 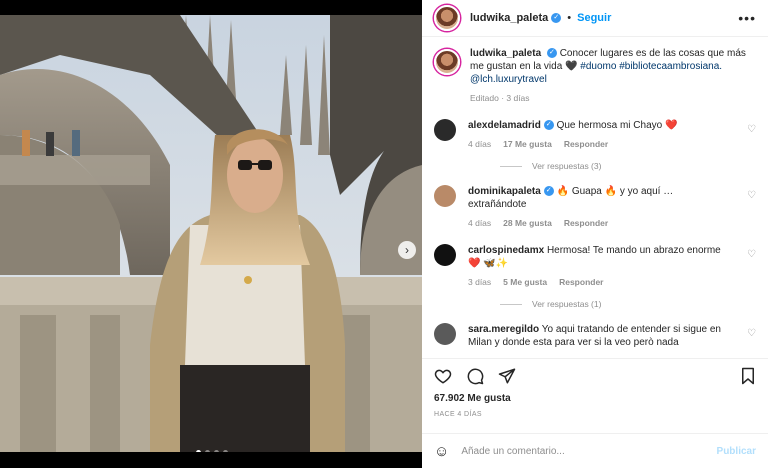 I want to click on comment-likes: 28 Me gusta, so click(x=527, y=223).